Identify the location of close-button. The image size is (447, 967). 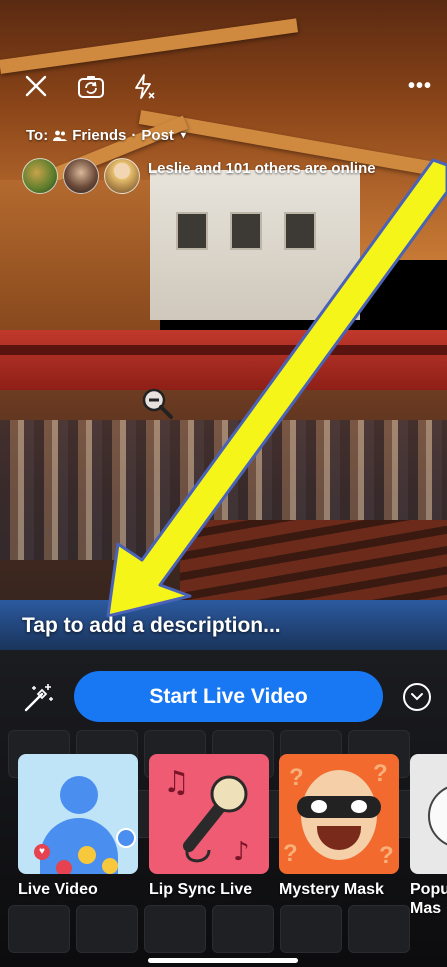
(36, 86).